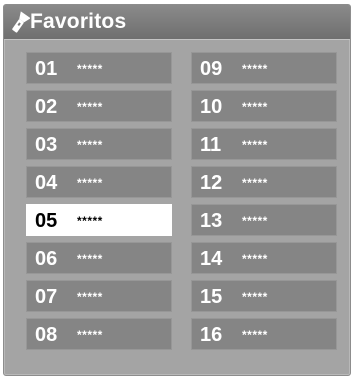 This screenshot has height=379, width=354. I want to click on favorite-item-11: 11 *****, so click(264, 144).